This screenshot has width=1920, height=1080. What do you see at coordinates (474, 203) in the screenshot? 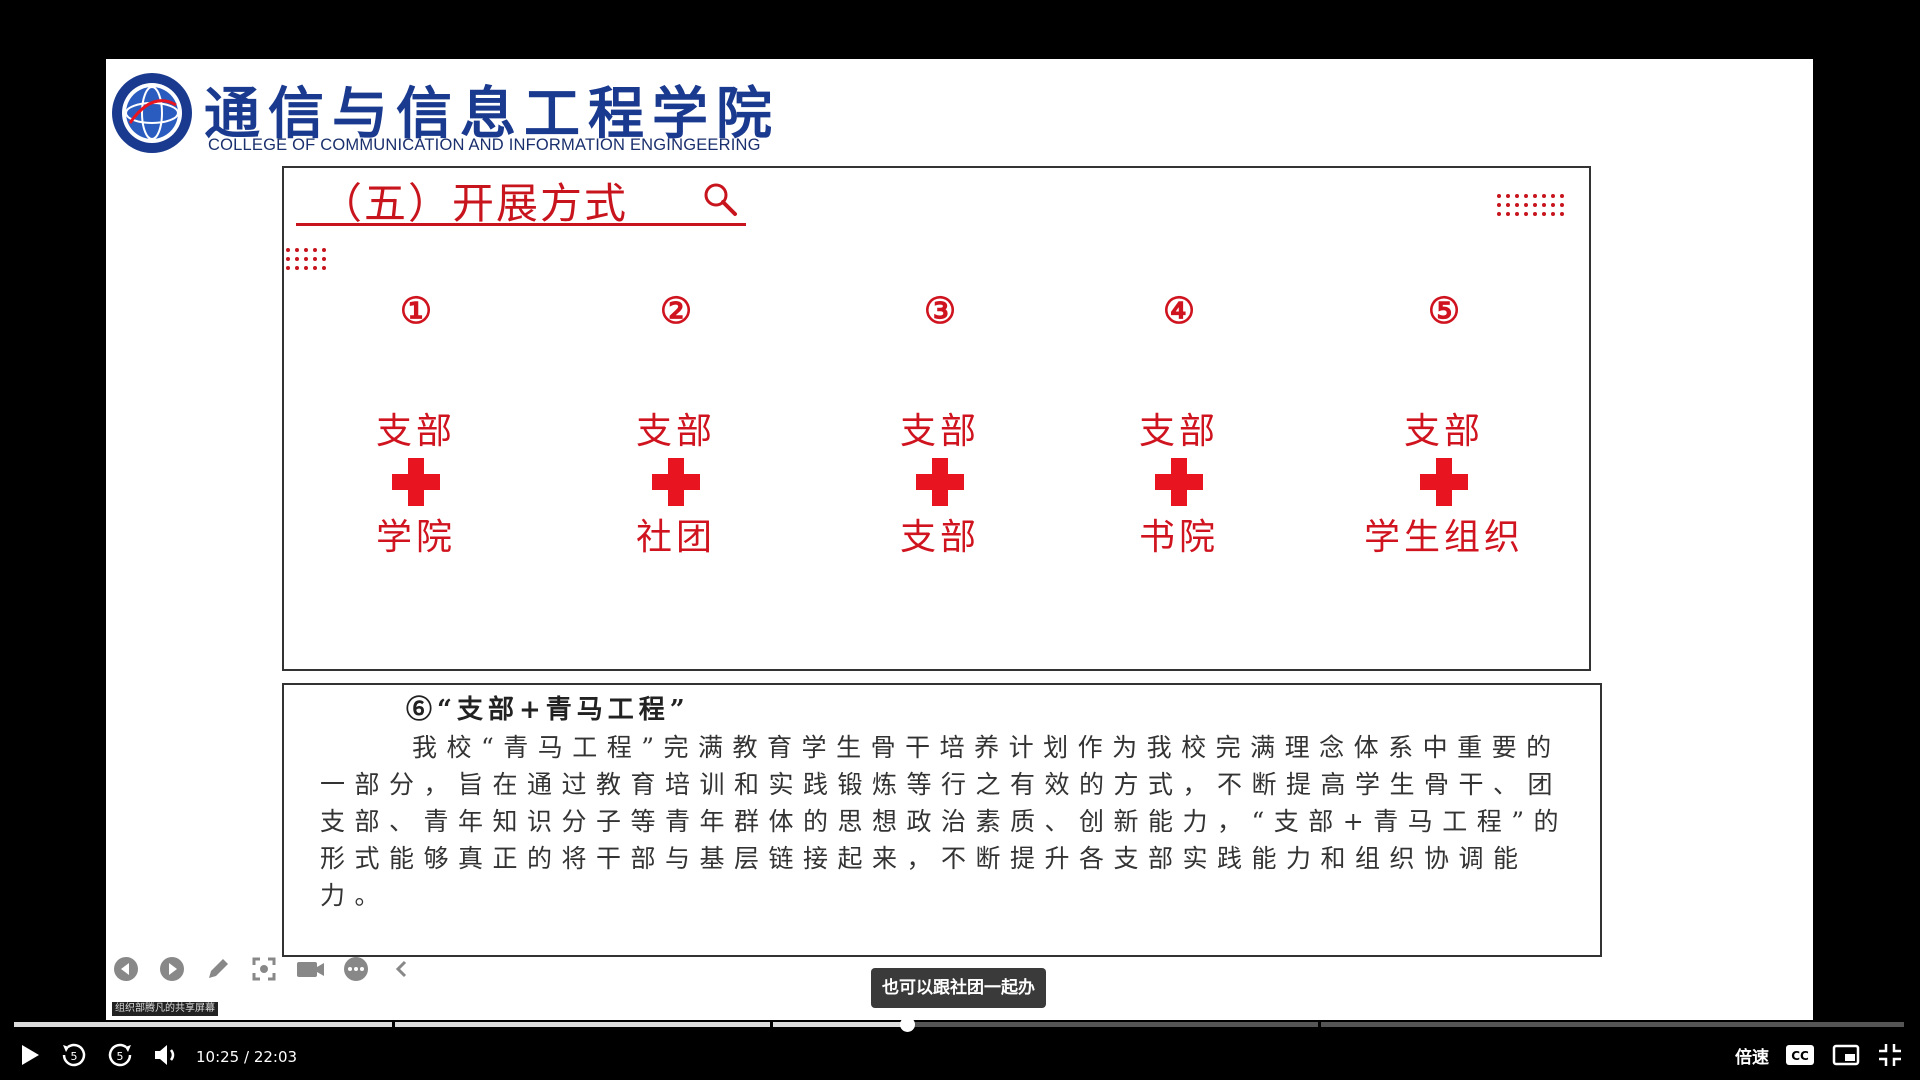
I see `section-title: （五）开展方式` at bounding box center [474, 203].